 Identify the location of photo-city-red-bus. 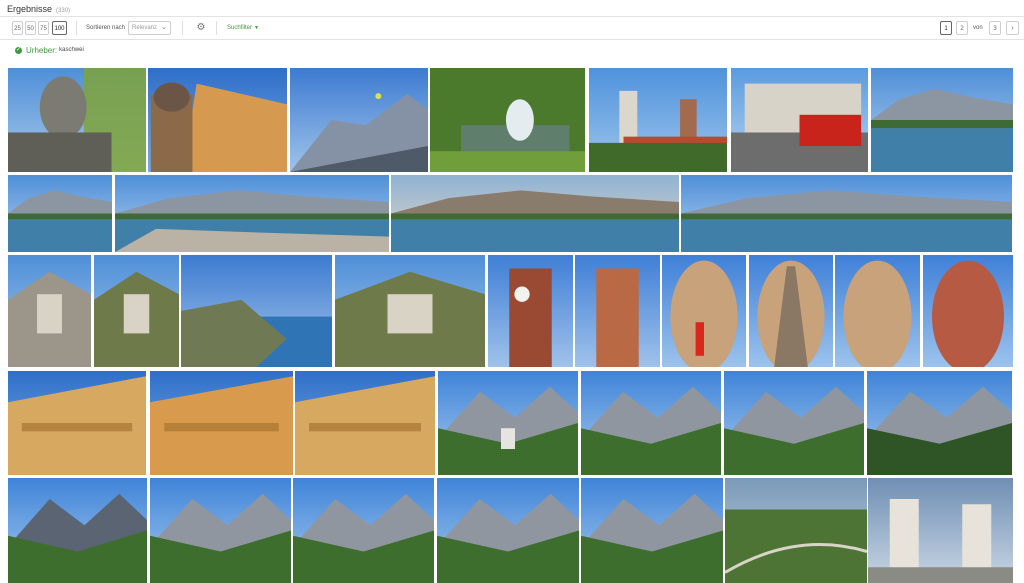
(799, 120).